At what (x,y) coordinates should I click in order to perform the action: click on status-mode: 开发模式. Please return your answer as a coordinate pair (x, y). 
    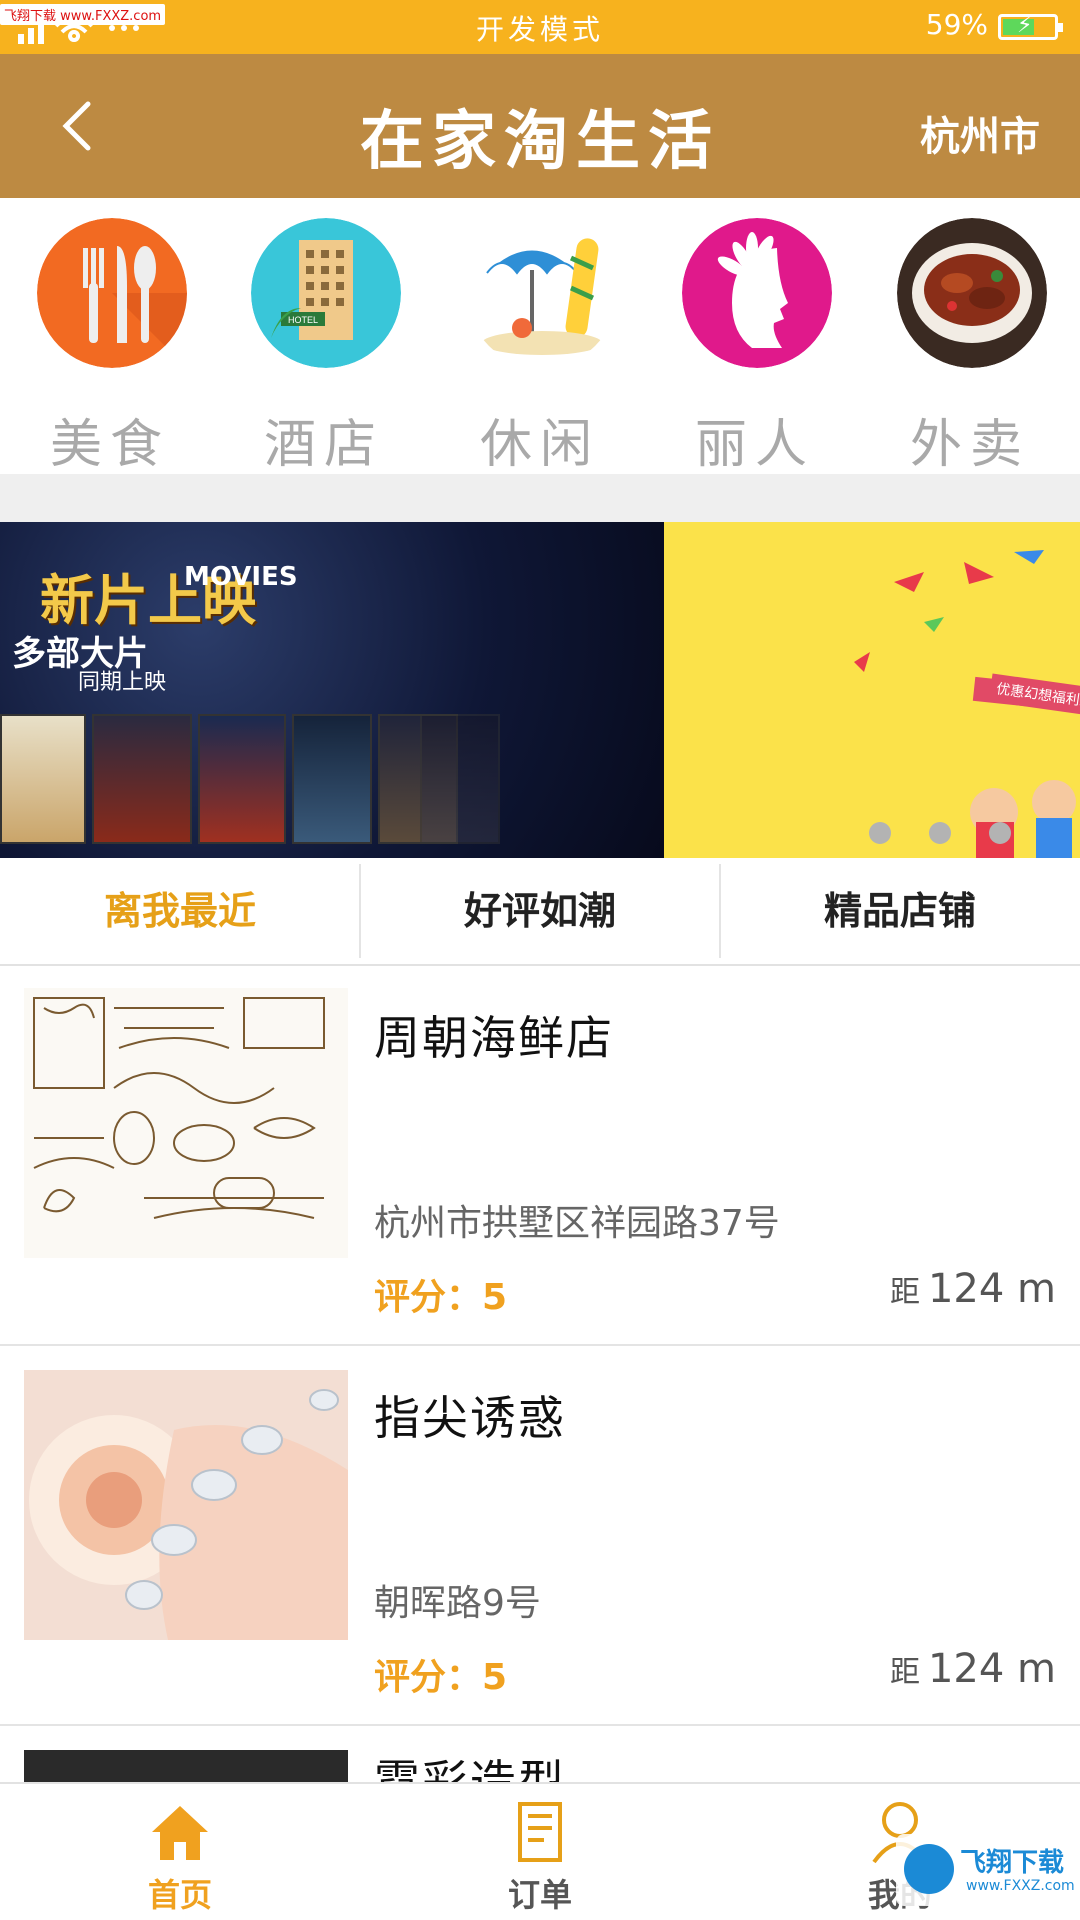
    Looking at the image, I should click on (539, 29).